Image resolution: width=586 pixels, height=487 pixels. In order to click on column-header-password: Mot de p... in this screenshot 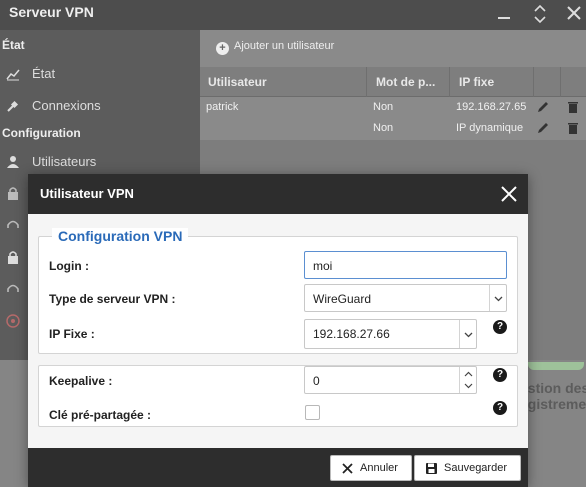, I will do `click(411, 82)`.